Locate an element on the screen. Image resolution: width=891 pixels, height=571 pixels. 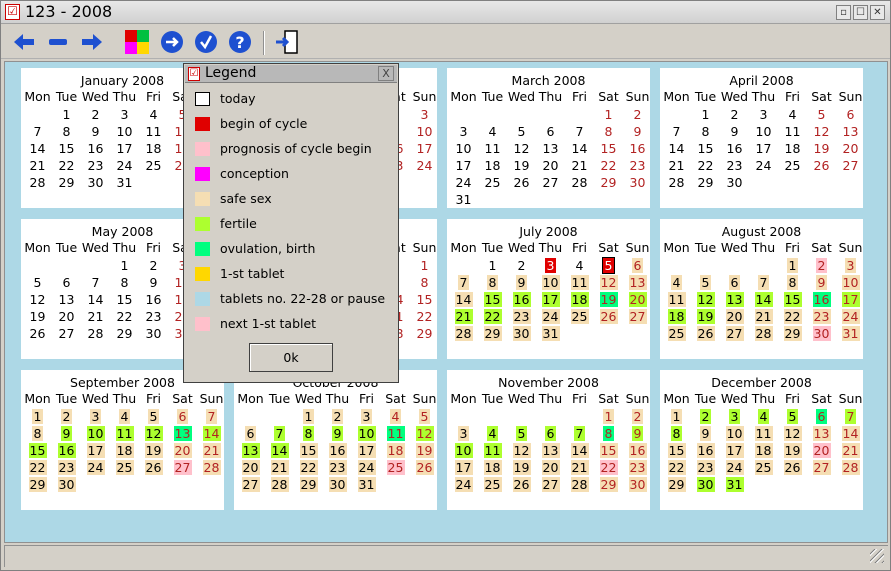
home-icon is located at coordinates (58, 42).